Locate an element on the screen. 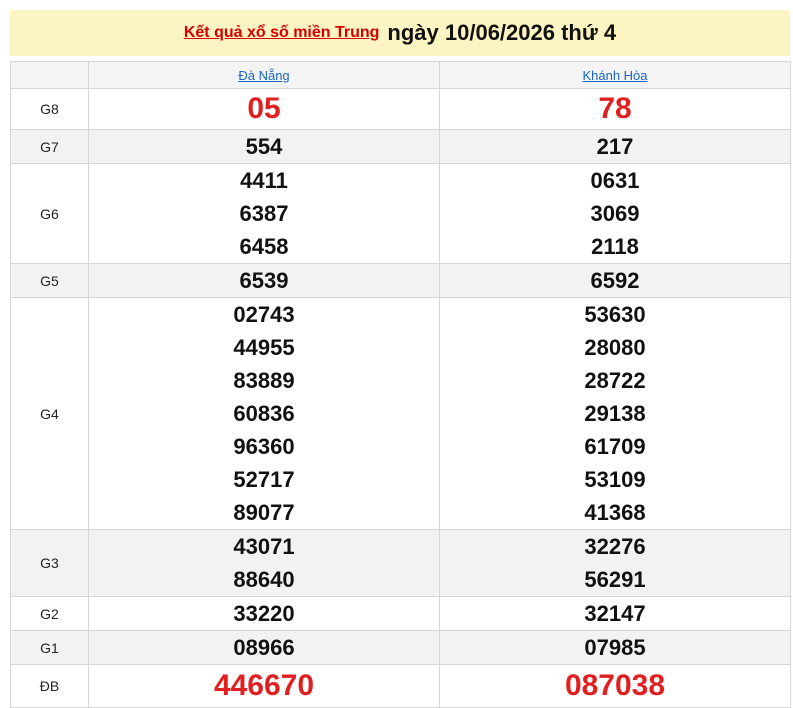  prize-number: 28722 is located at coordinates (615, 380).